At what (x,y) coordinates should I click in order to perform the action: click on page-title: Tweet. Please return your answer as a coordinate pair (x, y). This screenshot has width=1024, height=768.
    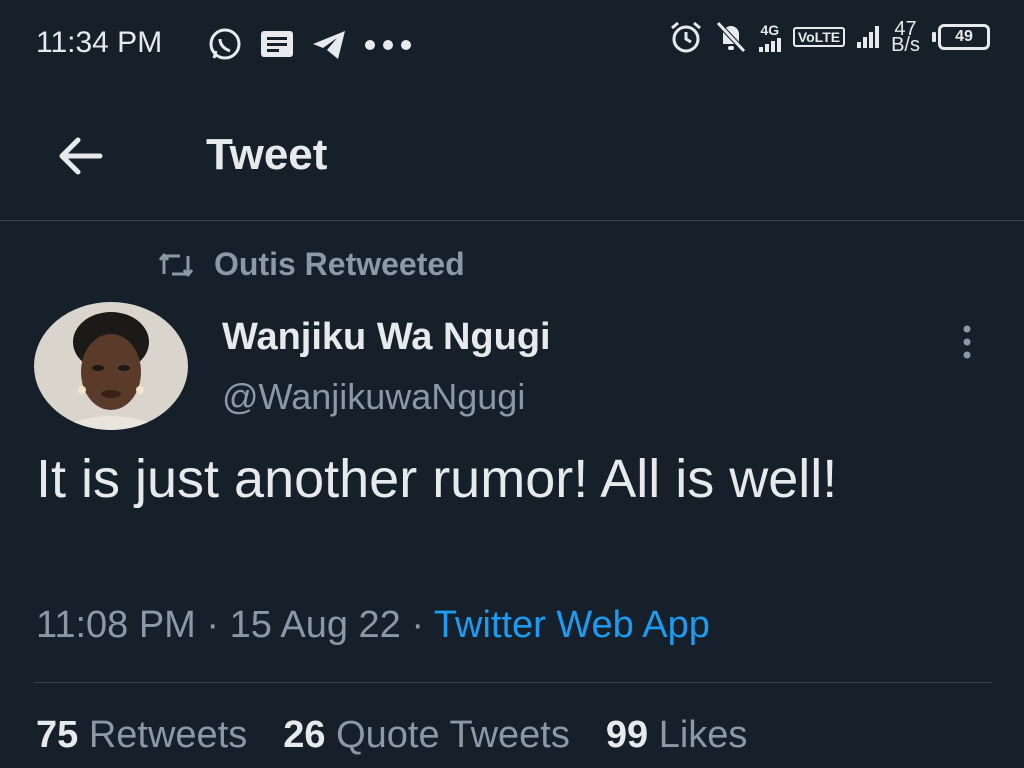
    Looking at the image, I should click on (267, 154).